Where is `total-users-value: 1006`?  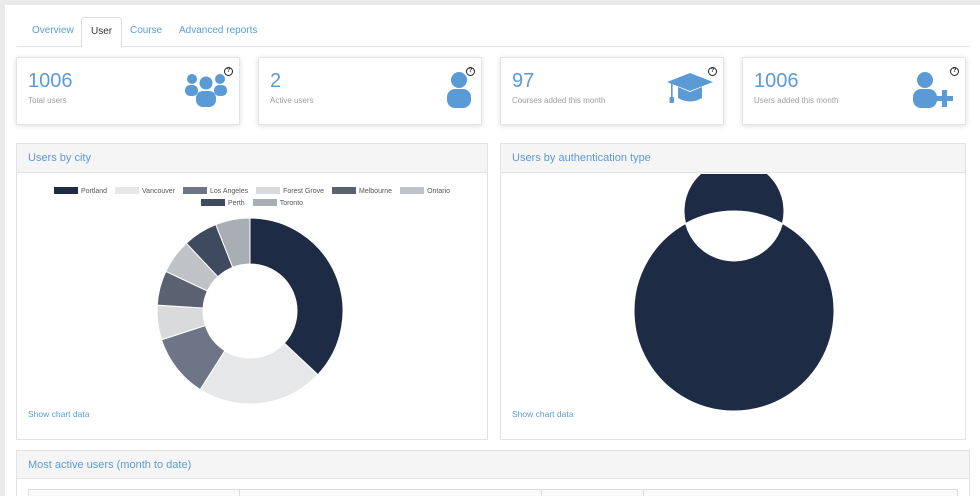 total-users-value: 1006 is located at coordinates (50, 81).